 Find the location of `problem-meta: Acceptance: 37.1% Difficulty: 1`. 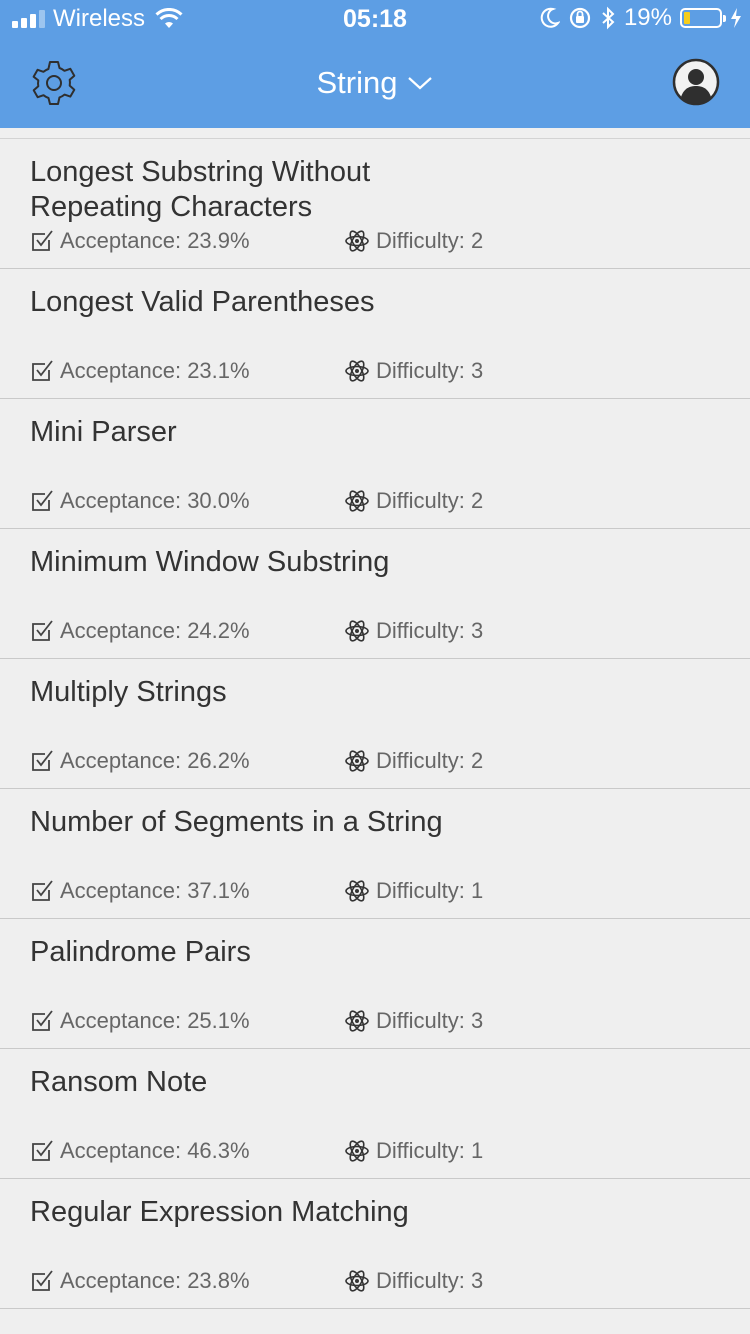

problem-meta: Acceptance: 37.1% Difficulty: 1 is located at coordinates (256, 891).